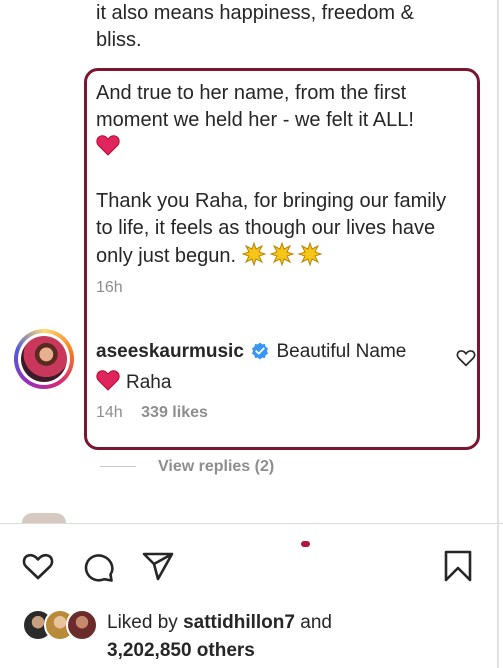  What do you see at coordinates (458, 566) in the screenshot?
I see `save-bookmark-icon` at bounding box center [458, 566].